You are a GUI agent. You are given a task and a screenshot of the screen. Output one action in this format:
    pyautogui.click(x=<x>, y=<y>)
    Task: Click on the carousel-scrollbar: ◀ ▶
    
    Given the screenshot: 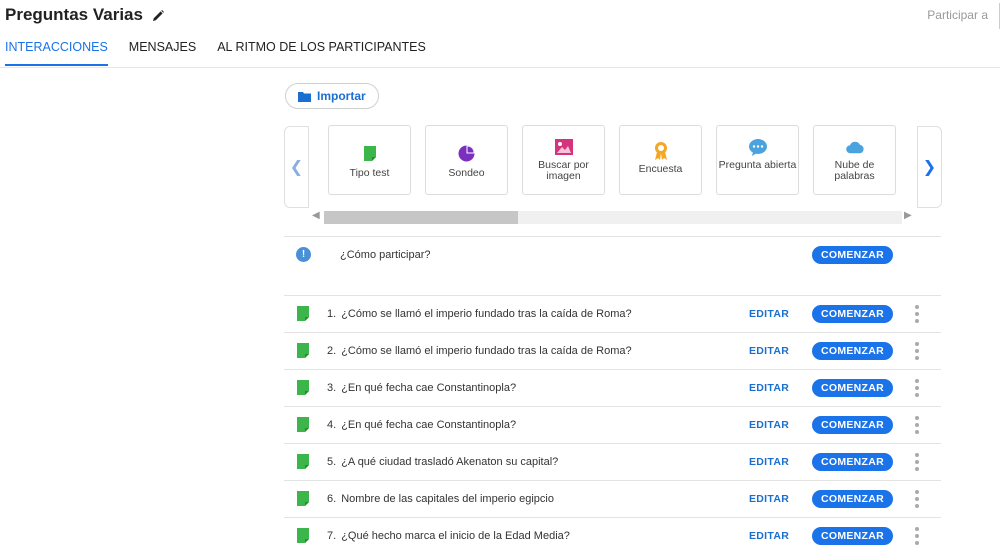 What is the action you would take?
    pyautogui.click(x=612, y=216)
    